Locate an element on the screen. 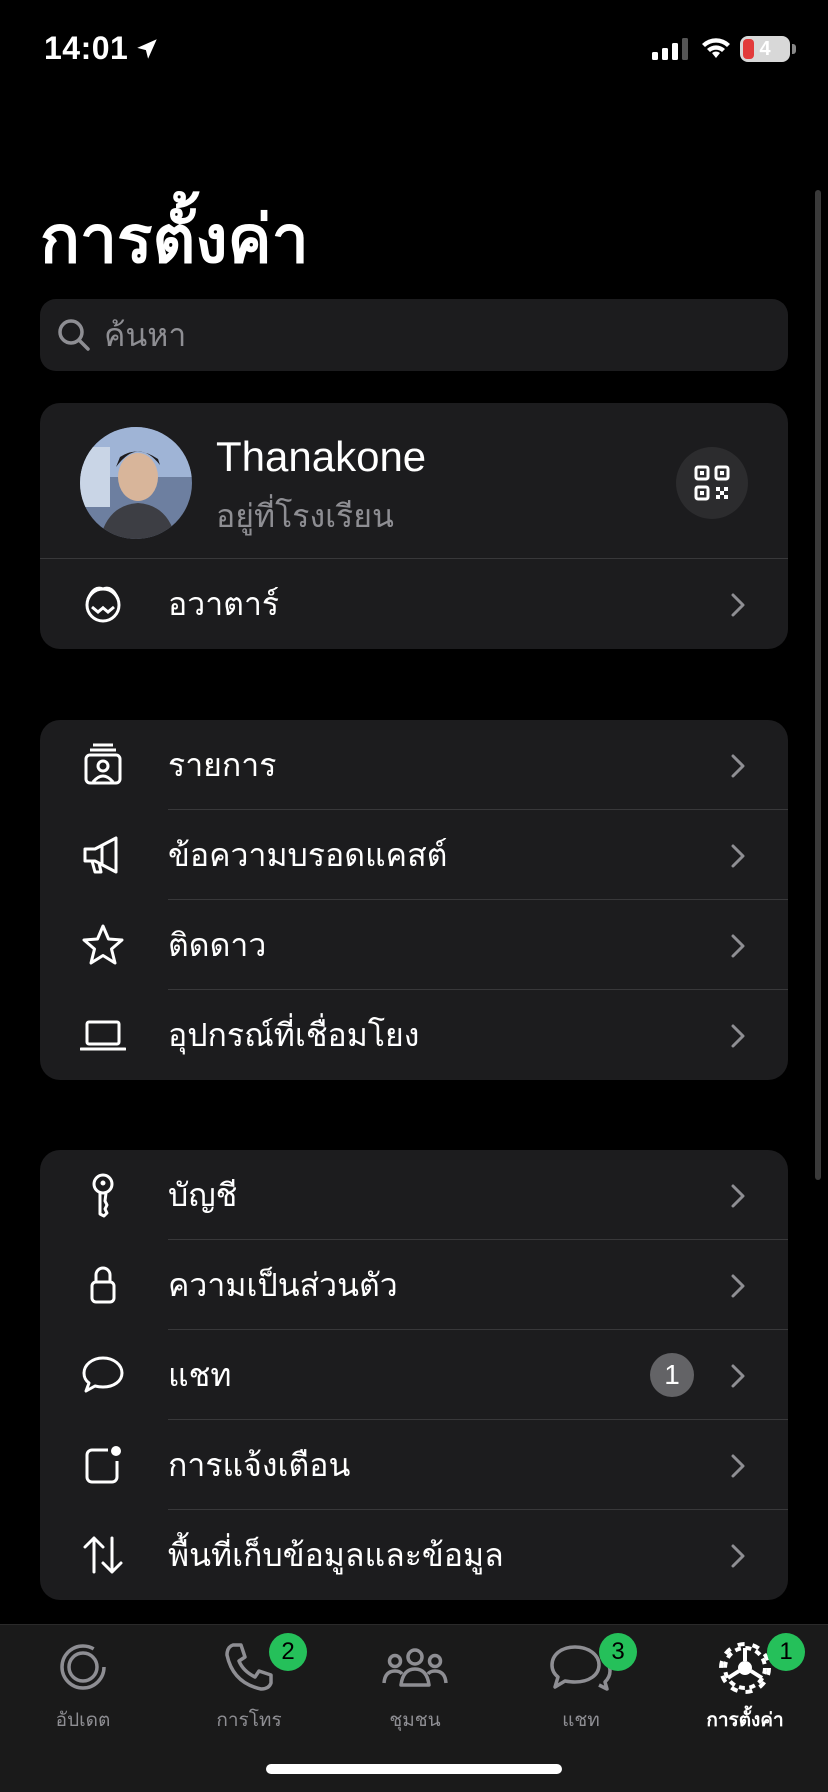 The width and height of the screenshot is (828, 1792). battery-cap is located at coordinates (794, 49).